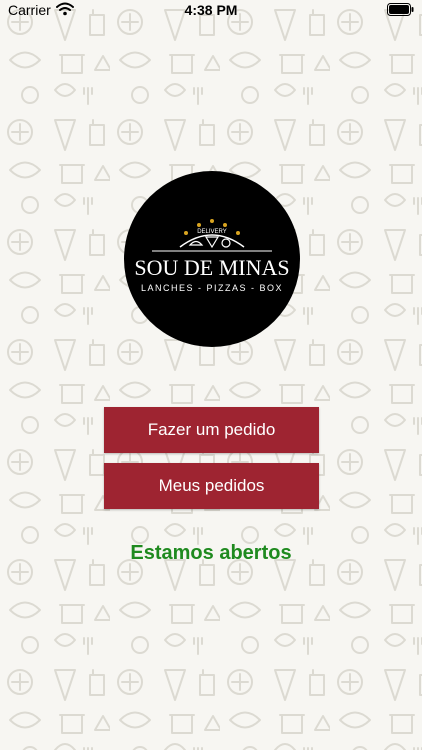 This screenshot has height=750, width=422. Describe the element at coordinates (400, 11) in the screenshot. I see `battery-icon` at that location.